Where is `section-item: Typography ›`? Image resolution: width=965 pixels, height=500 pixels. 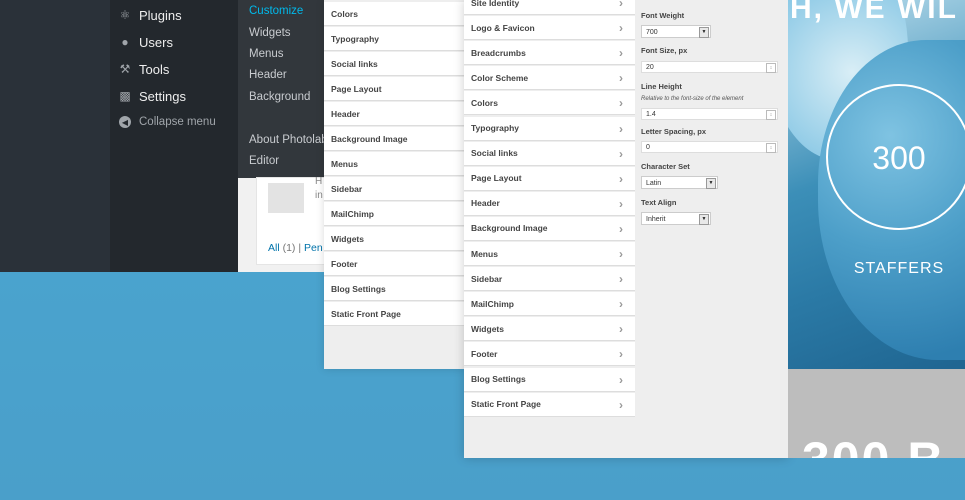 section-item: Typography › is located at coordinates (549, 128).